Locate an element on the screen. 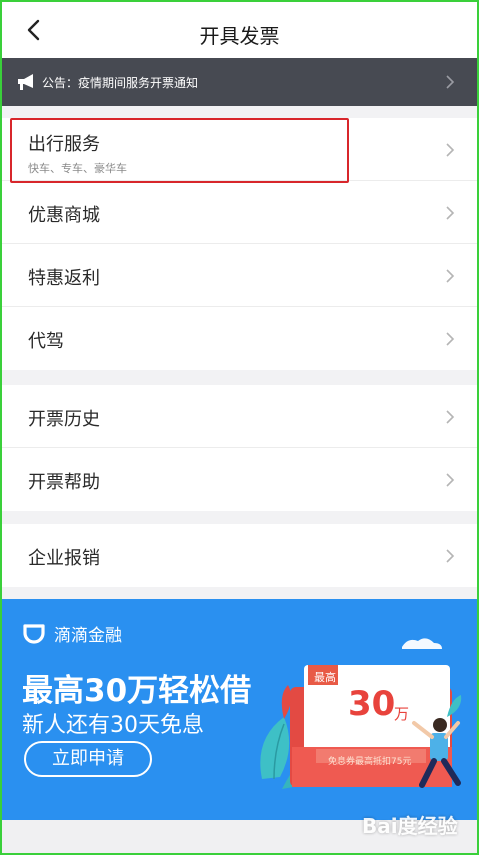  apply-now-button: 立即申请 is located at coordinates (88, 759).